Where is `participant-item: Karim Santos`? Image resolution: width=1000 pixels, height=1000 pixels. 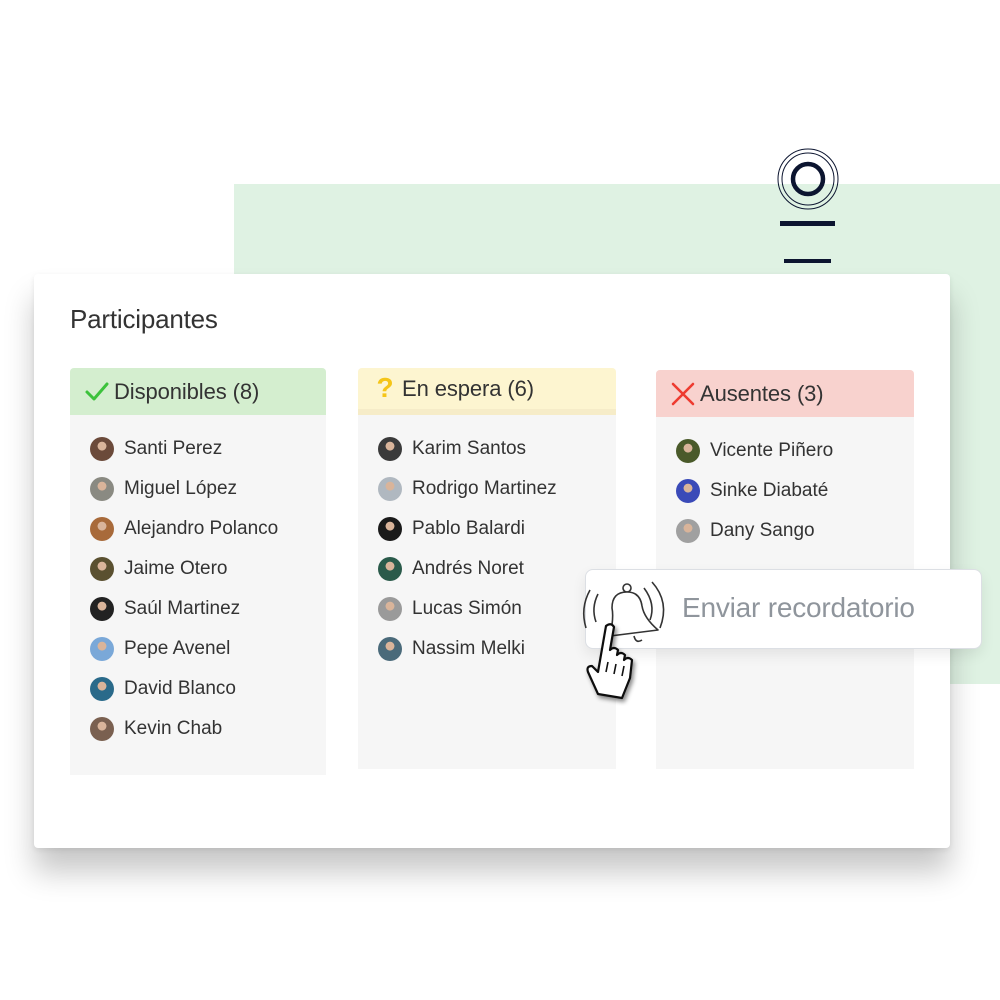
participant-item: Karim Santos is located at coordinates (497, 449).